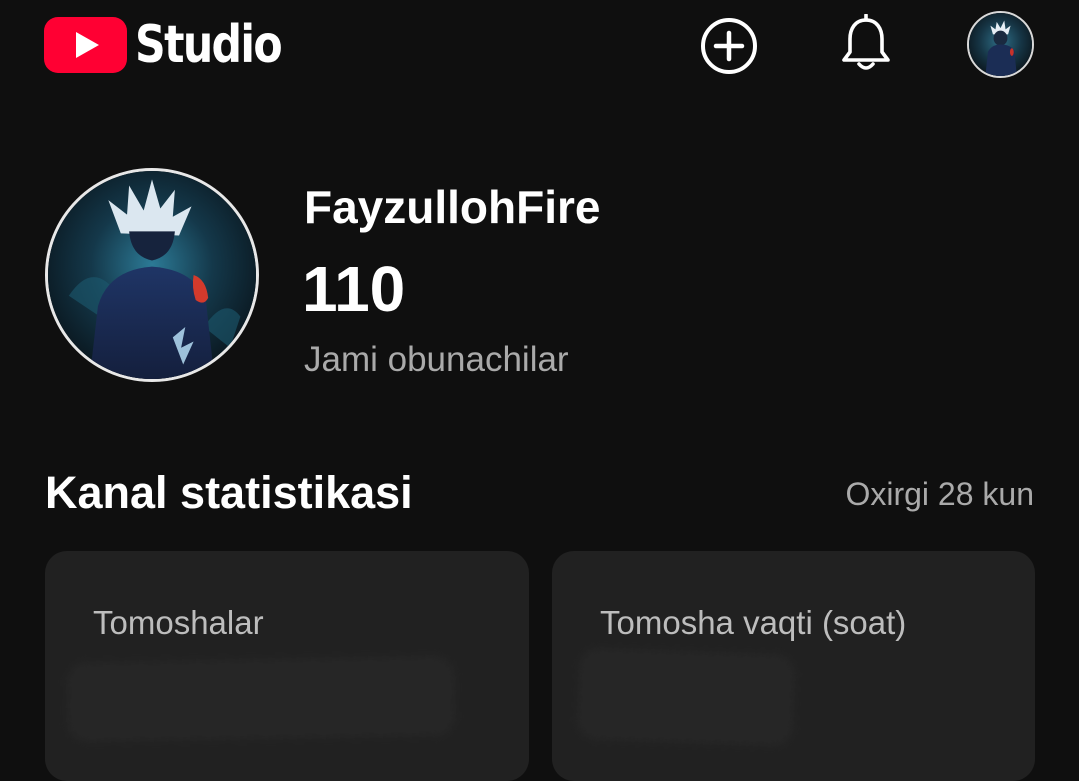 The image size is (1079, 781). I want to click on watch-time-card-label: Tomosha vaqti (soat), so click(753, 622).